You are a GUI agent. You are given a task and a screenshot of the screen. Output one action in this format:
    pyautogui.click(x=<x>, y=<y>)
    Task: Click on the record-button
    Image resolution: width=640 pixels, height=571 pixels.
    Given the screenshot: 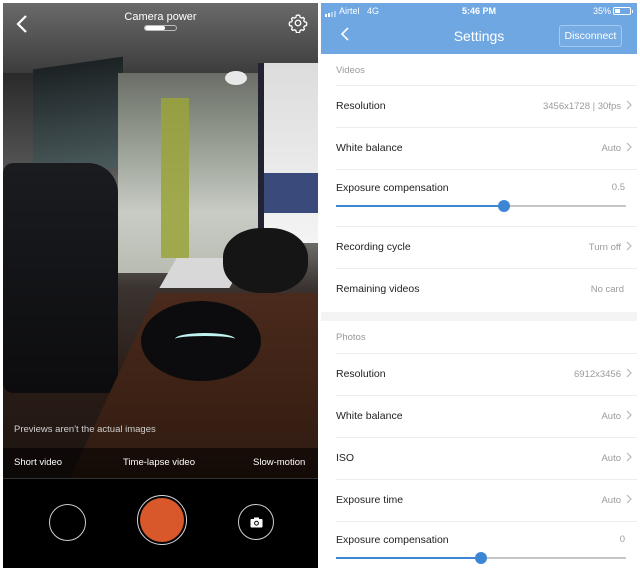 What is the action you would take?
    pyautogui.click(x=162, y=520)
    